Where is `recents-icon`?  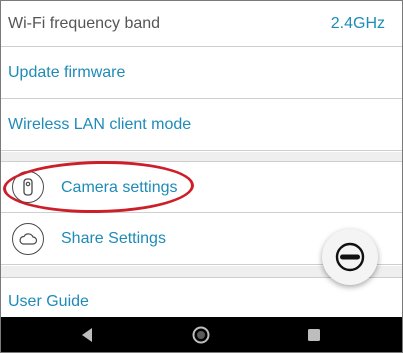 recents-icon is located at coordinates (314, 334).